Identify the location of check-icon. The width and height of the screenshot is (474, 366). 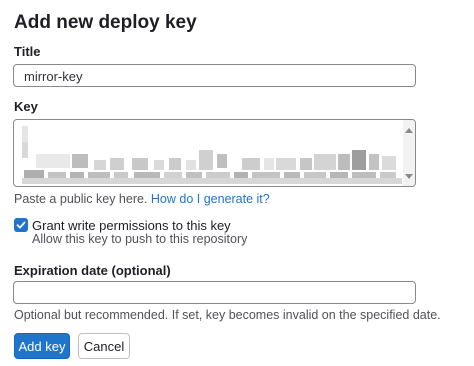
(21, 225).